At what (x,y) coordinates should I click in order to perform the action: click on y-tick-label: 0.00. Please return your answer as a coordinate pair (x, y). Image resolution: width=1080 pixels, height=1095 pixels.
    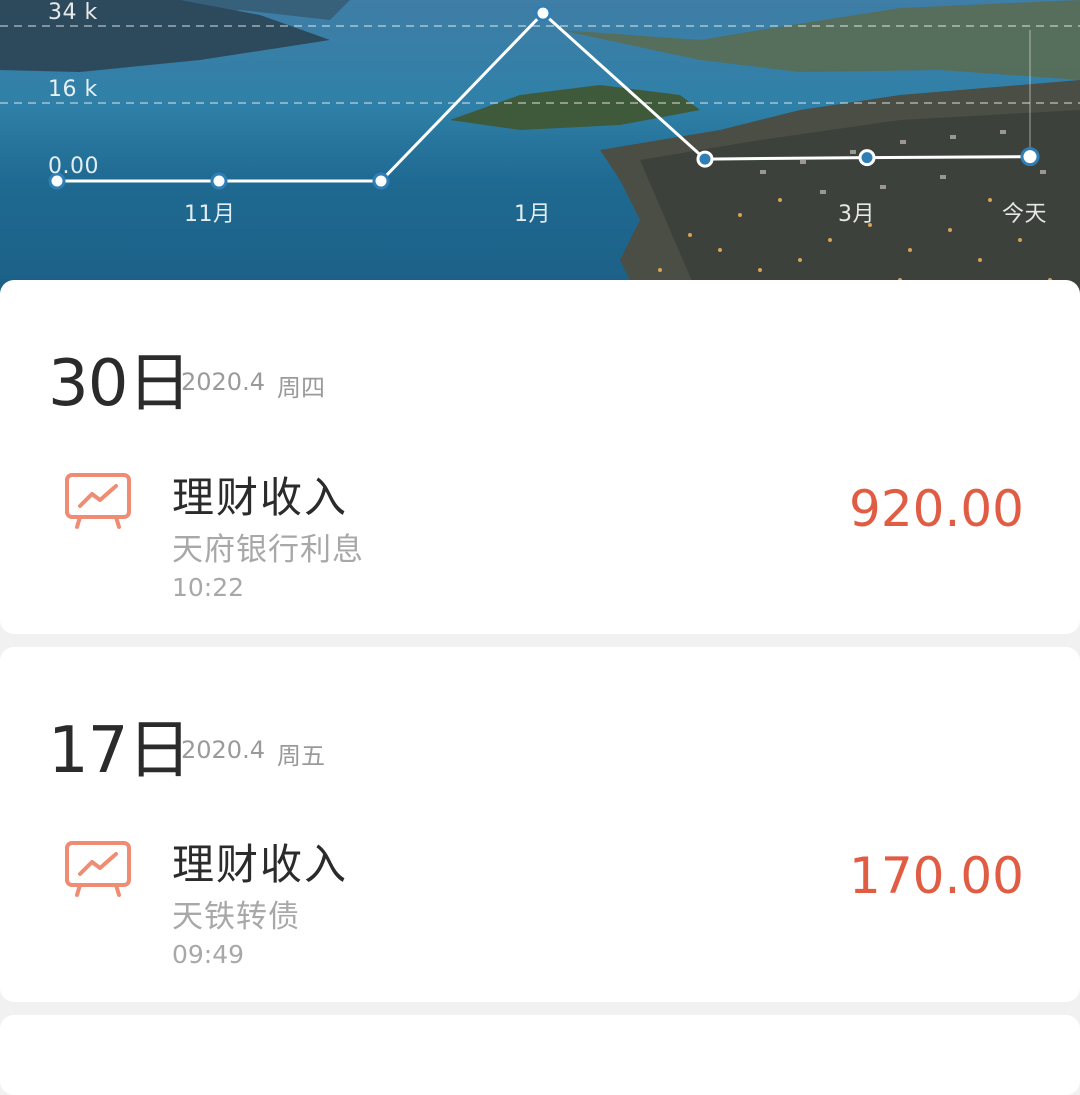
    Looking at the image, I should click on (73, 166).